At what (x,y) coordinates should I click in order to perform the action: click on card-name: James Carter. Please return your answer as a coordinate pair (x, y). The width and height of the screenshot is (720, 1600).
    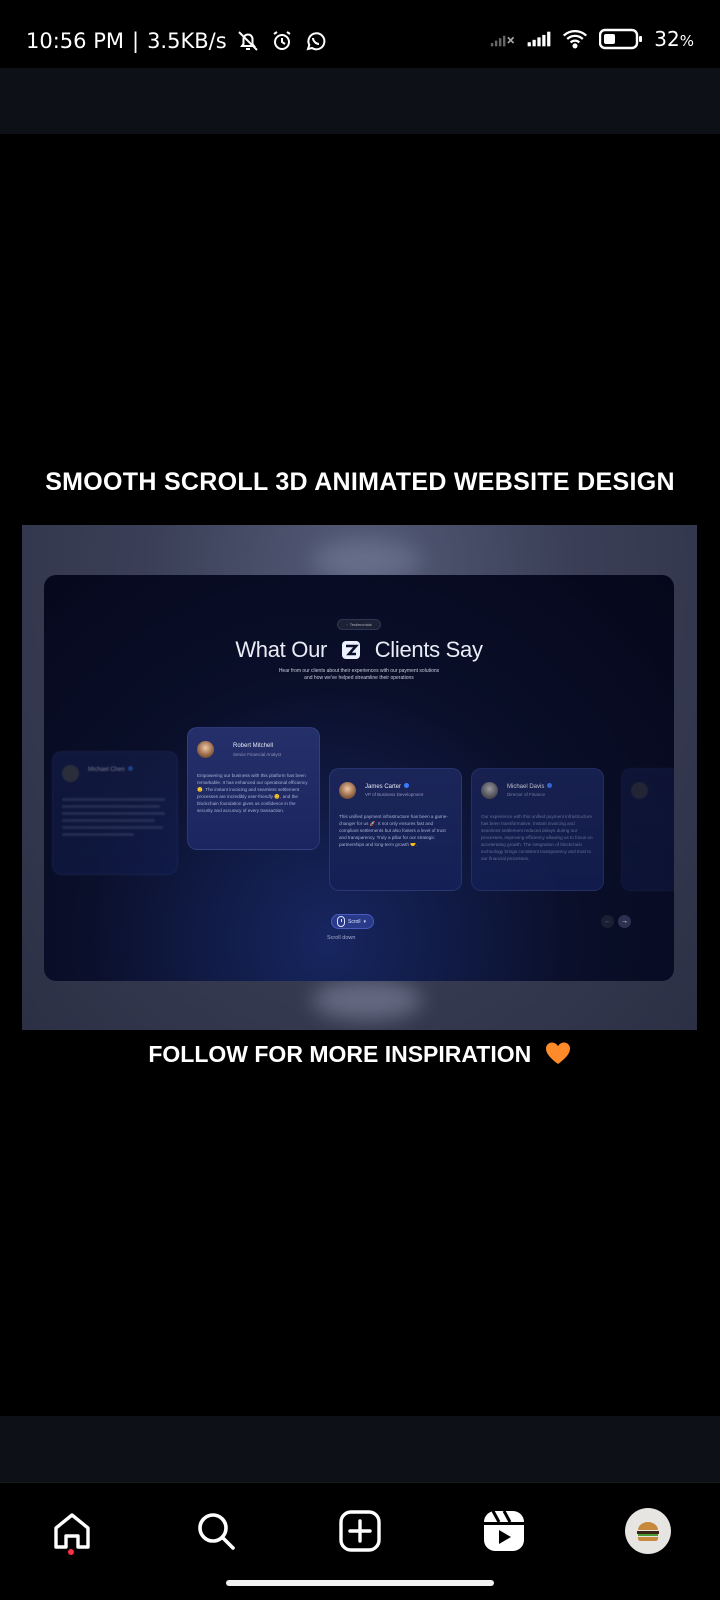
    Looking at the image, I should click on (387, 786).